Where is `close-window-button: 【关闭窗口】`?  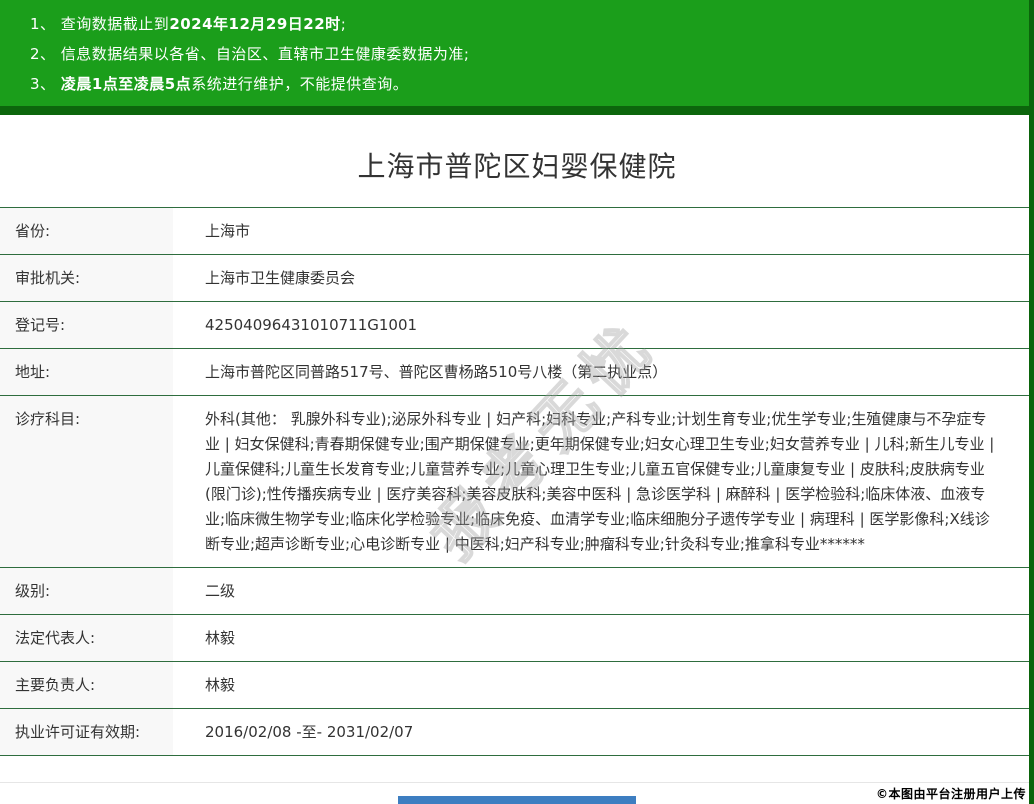
close-window-button: 【关闭窗口】 is located at coordinates (517, 800).